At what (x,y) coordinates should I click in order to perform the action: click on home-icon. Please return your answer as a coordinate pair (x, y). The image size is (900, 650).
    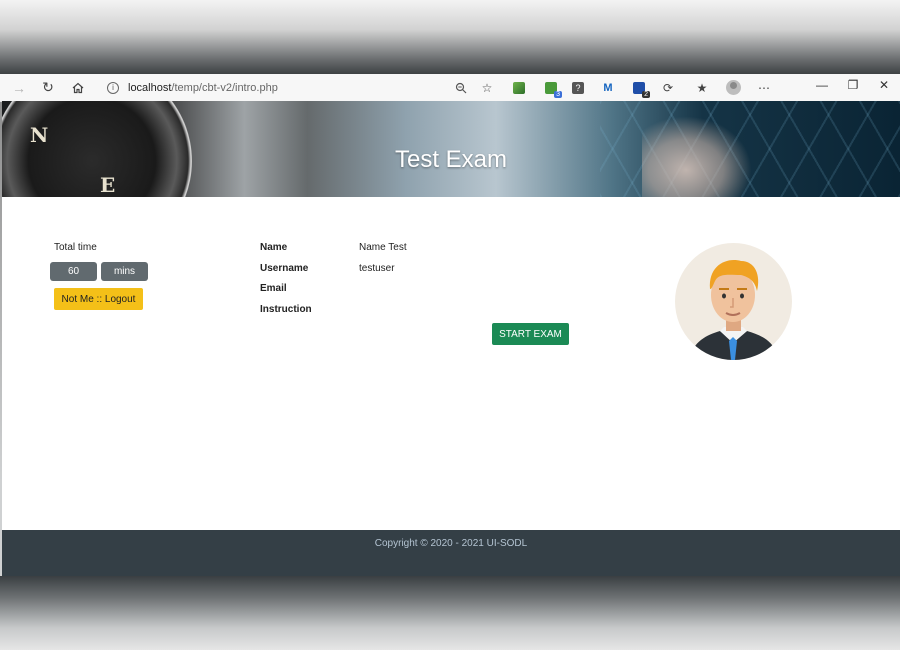
    Looking at the image, I should click on (78, 87).